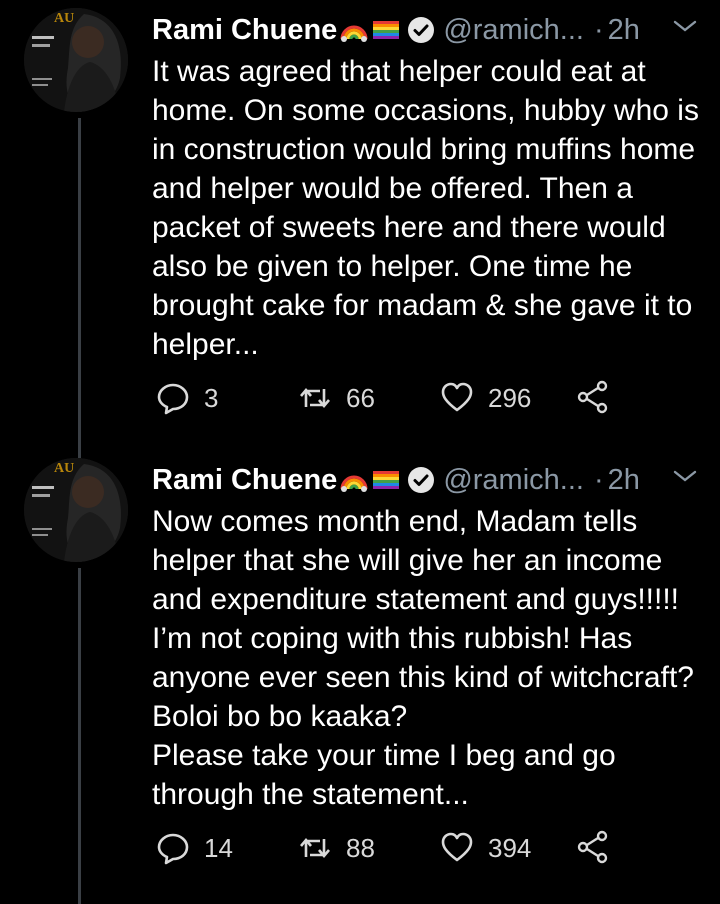  I want to click on reply-button: 3, so click(187, 398).